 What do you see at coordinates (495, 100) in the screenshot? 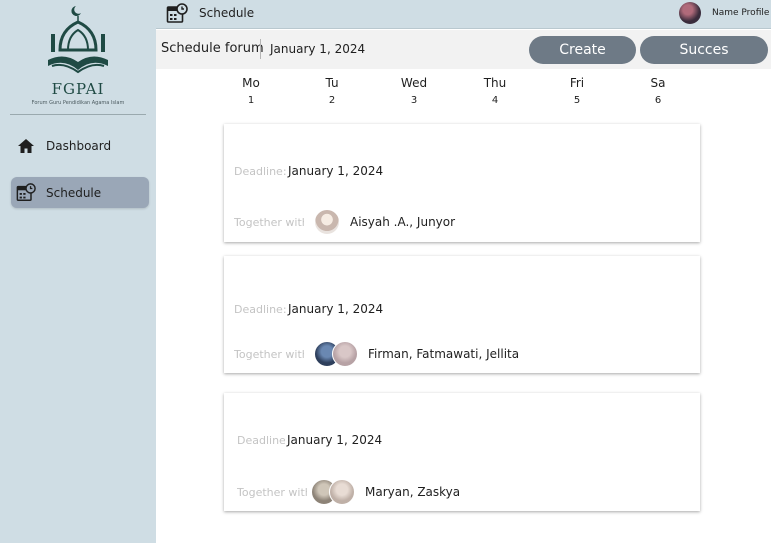
I see `day-number: 4` at bounding box center [495, 100].